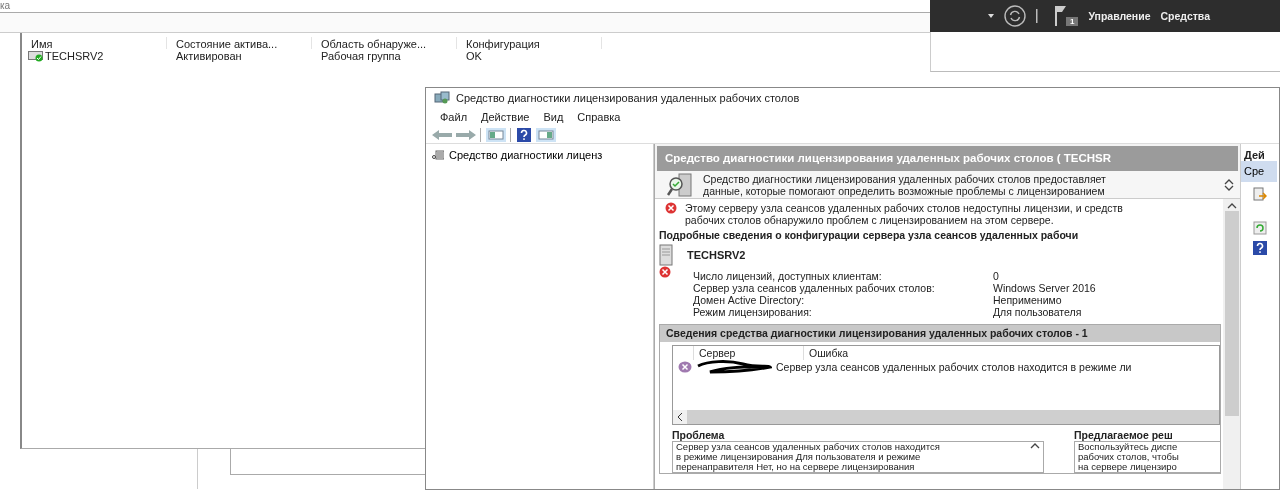 This screenshot has width=1280, height=490. What do you see at coordinates (1072, 21) in the screenshot?
I see `notification-count: 1` at bounding box center [1072, 21].